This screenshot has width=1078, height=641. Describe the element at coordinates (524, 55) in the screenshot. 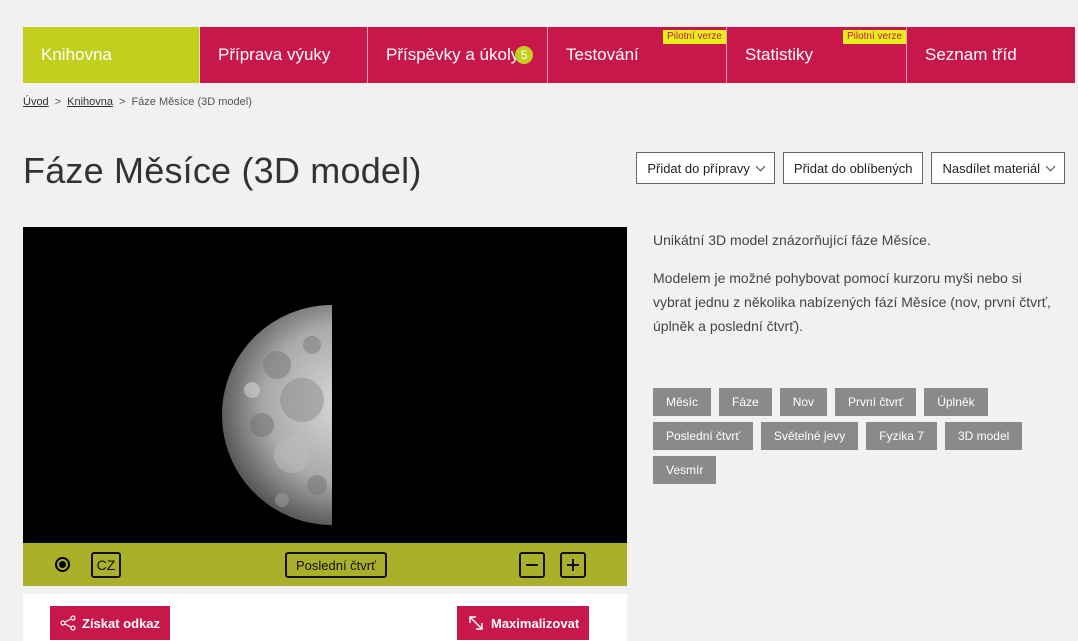

I see `notification-badge: 5` at that location.